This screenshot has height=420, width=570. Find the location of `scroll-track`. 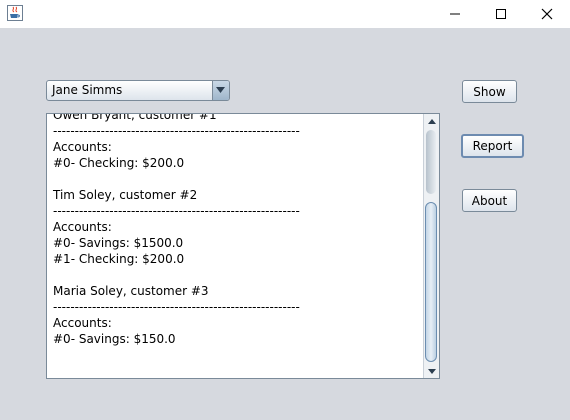

scroll-track is located at coordinates (431, 246).